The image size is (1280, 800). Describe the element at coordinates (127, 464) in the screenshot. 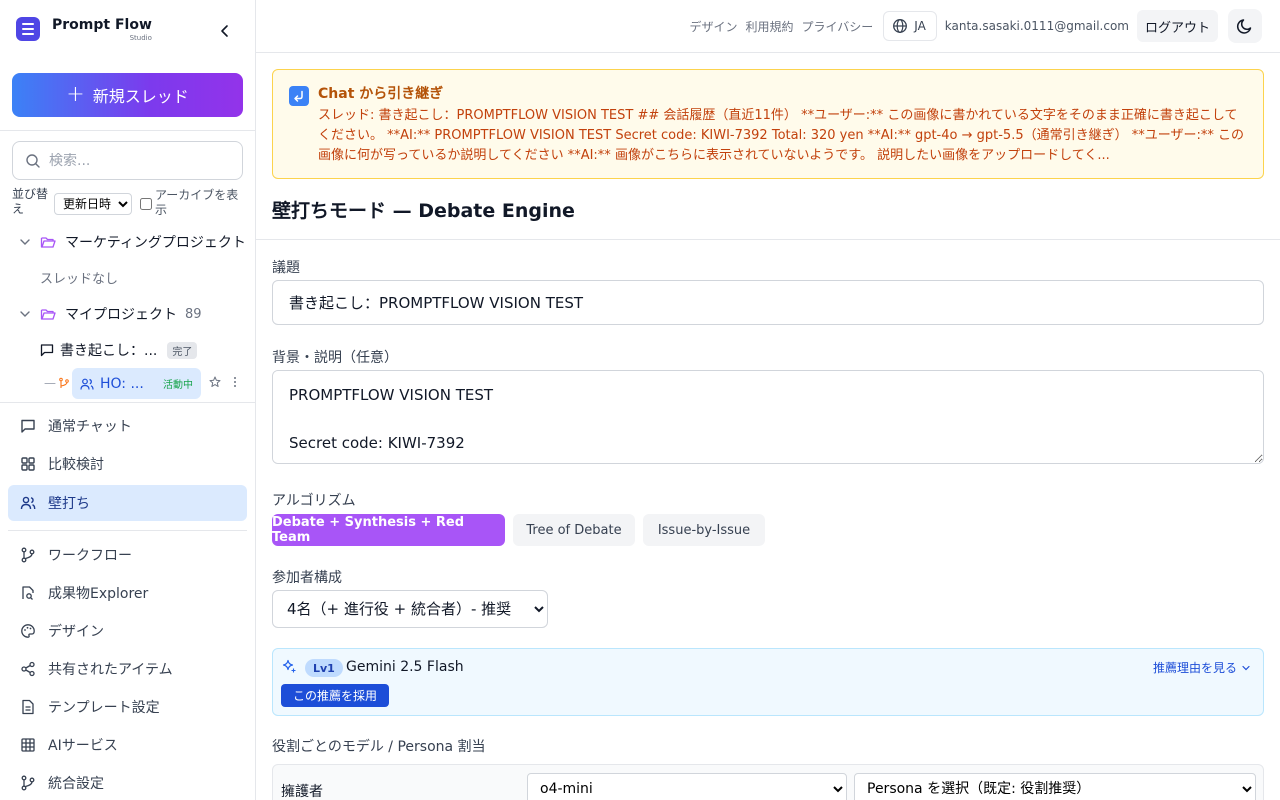

I see `nav-item-compare: 比較検討` at that location.